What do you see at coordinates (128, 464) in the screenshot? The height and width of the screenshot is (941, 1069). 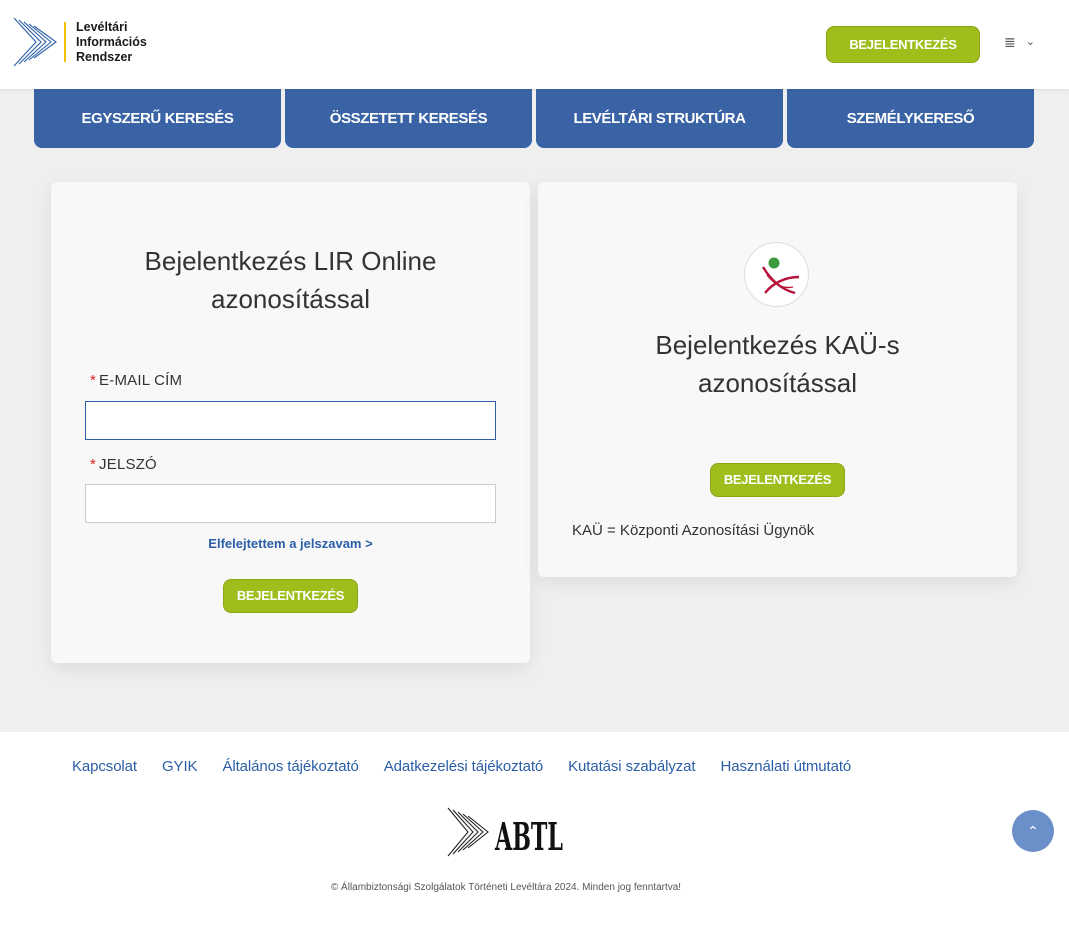 I see `password-label-text: JELSZÓ` at bounding box center [128, 464].